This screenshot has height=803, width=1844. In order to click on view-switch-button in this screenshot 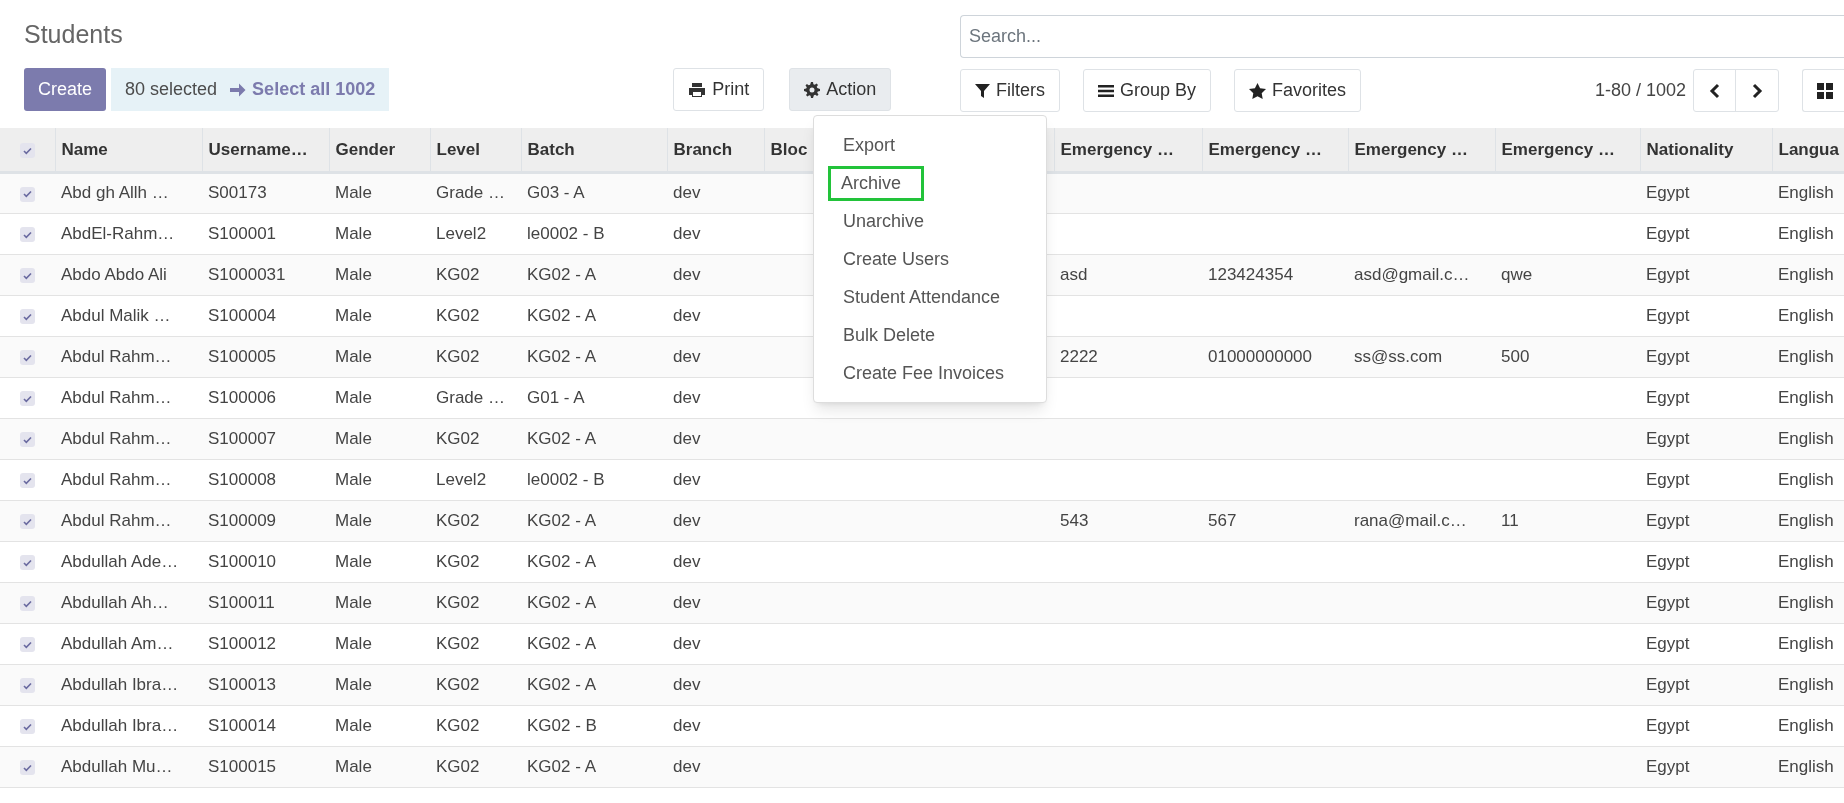, I will do `click(1823, 90)`.